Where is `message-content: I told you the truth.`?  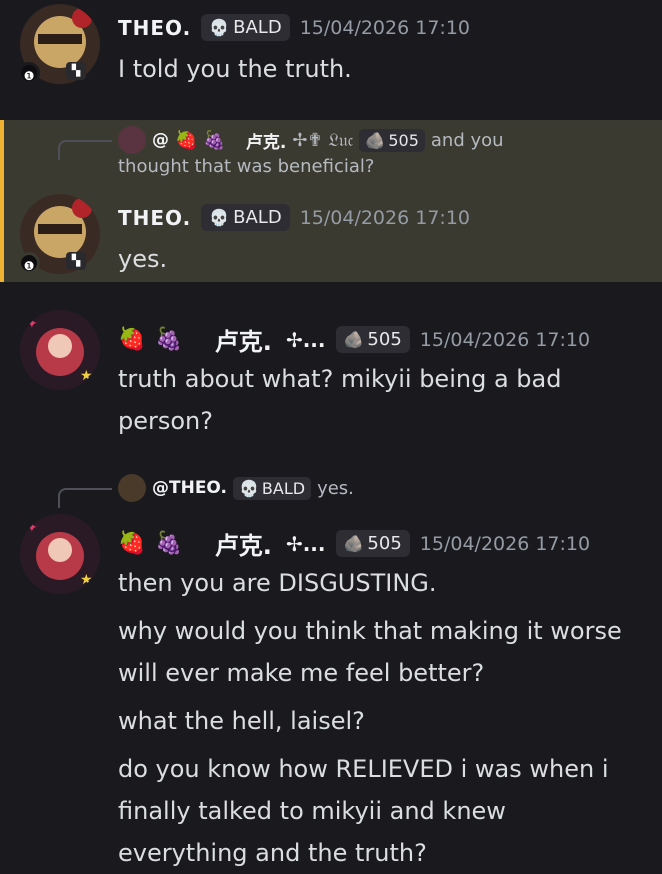 message-content: I told you the truth. is located at coordinates (235, 69).